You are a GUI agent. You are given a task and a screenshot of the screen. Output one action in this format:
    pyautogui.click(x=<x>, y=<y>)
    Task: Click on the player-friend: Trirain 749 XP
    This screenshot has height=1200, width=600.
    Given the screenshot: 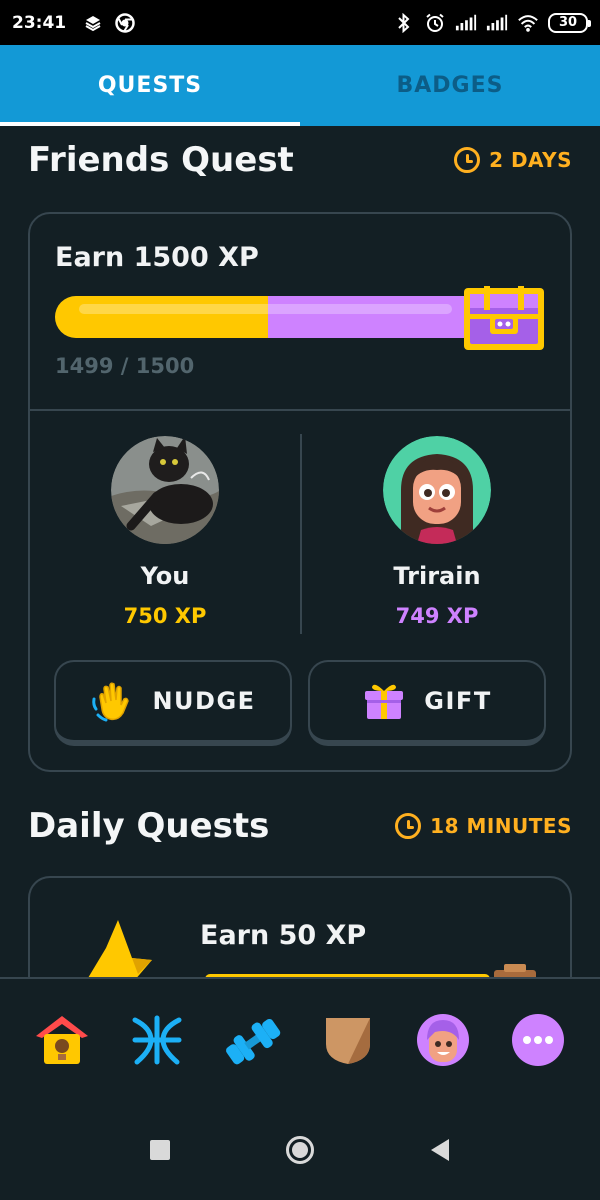 What is the action you would take?
    pyautogui.click(x=437, y=532)
    